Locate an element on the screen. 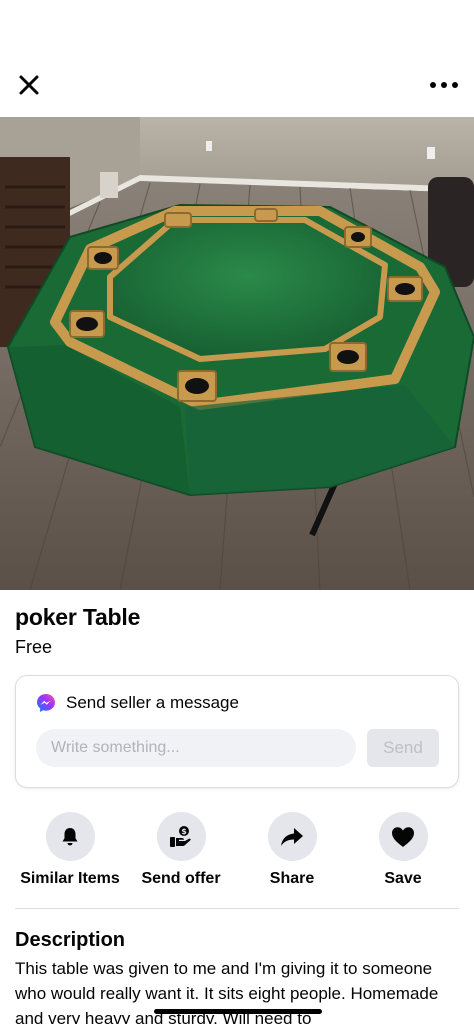 Image resolution: width=474 pixels, height=1024 pixels. offer-hand-icon: $ is located at coordinates (180, 836).